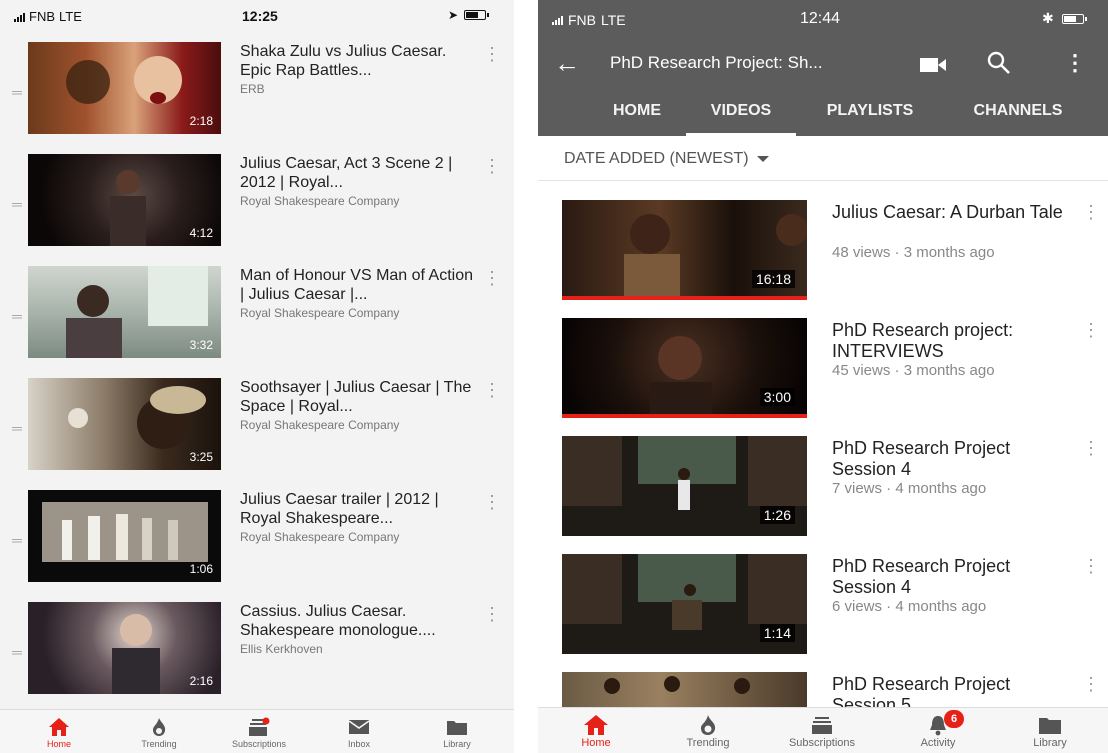 This screenshot has width=1108, height=753. Describe the element at coordinates (259, 726) in the screenshot. I see `subscriptions-icon` at that location.